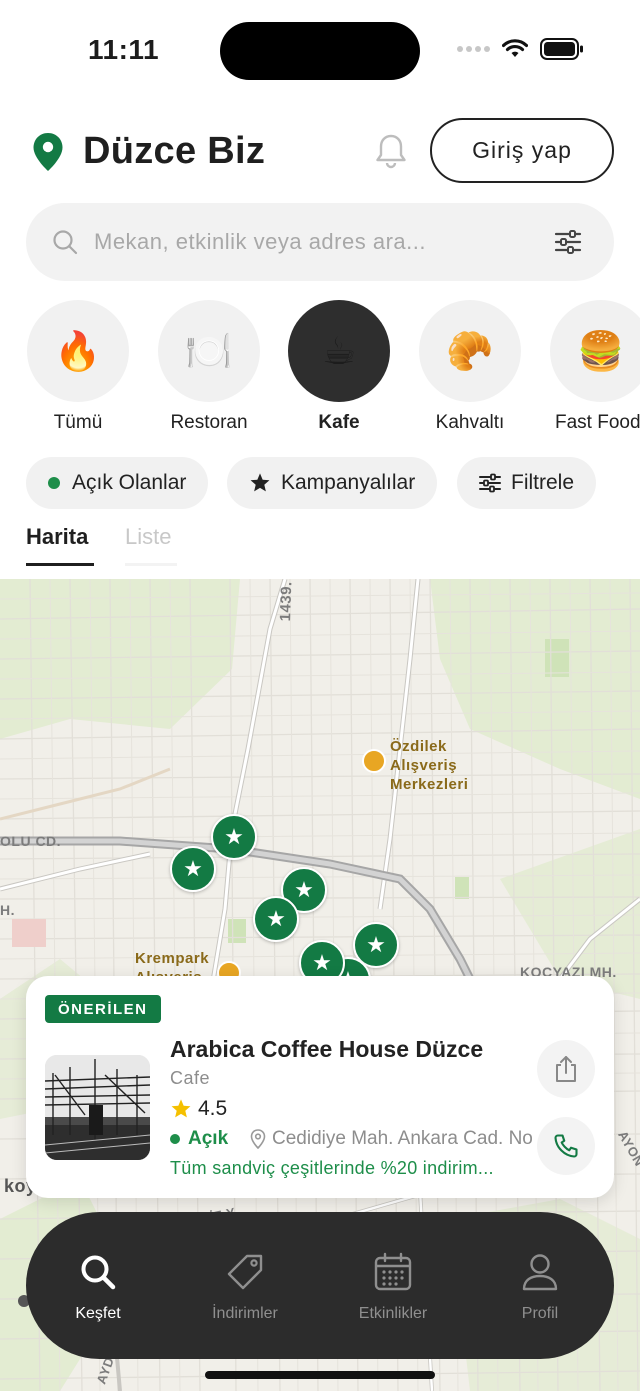 This screenshot has width=640, height=1391. I want to click on category-breakfast: 🥐 Kahvaltı, so click(470, 367).